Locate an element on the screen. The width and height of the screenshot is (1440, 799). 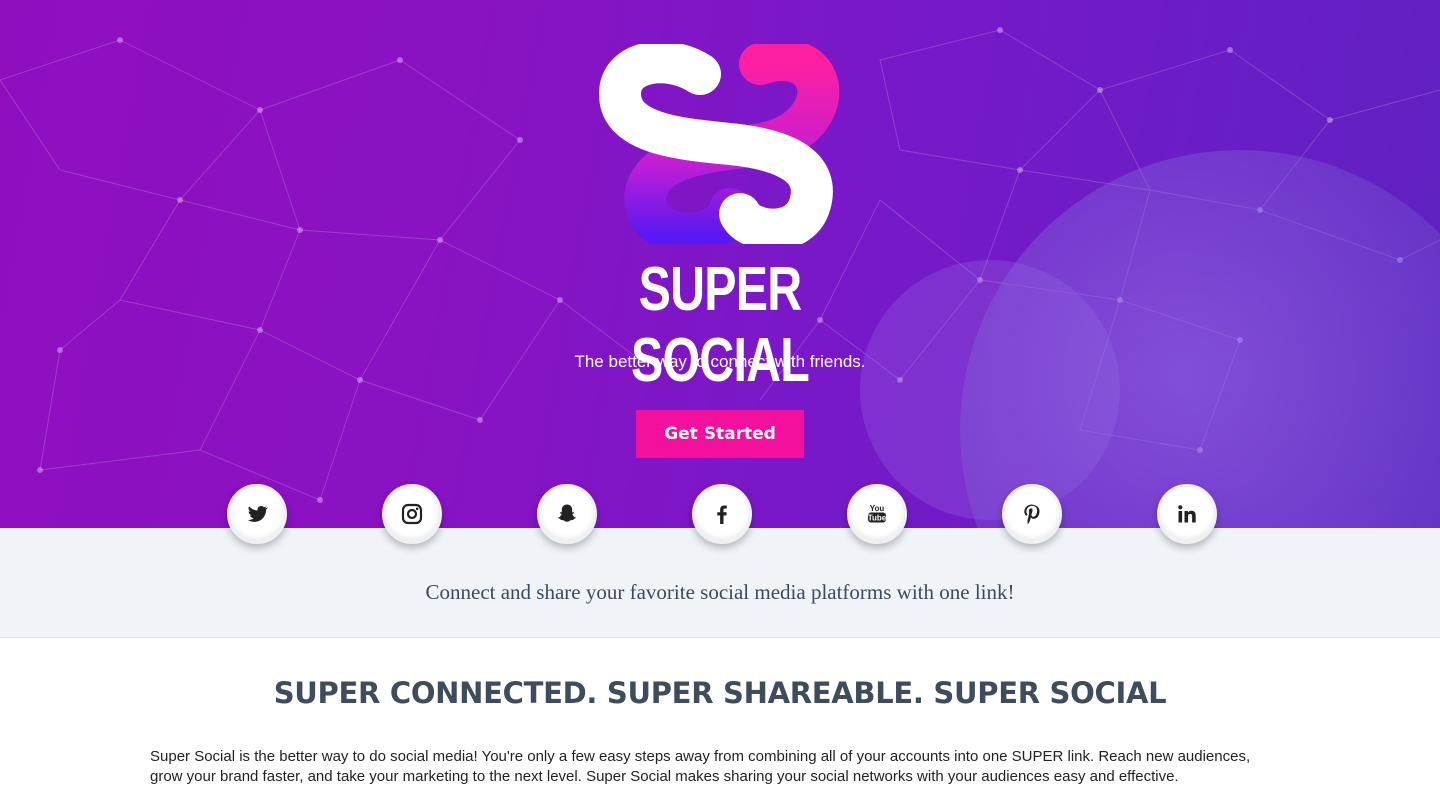
linkedin-icon is located at coordinates (1187, 514).